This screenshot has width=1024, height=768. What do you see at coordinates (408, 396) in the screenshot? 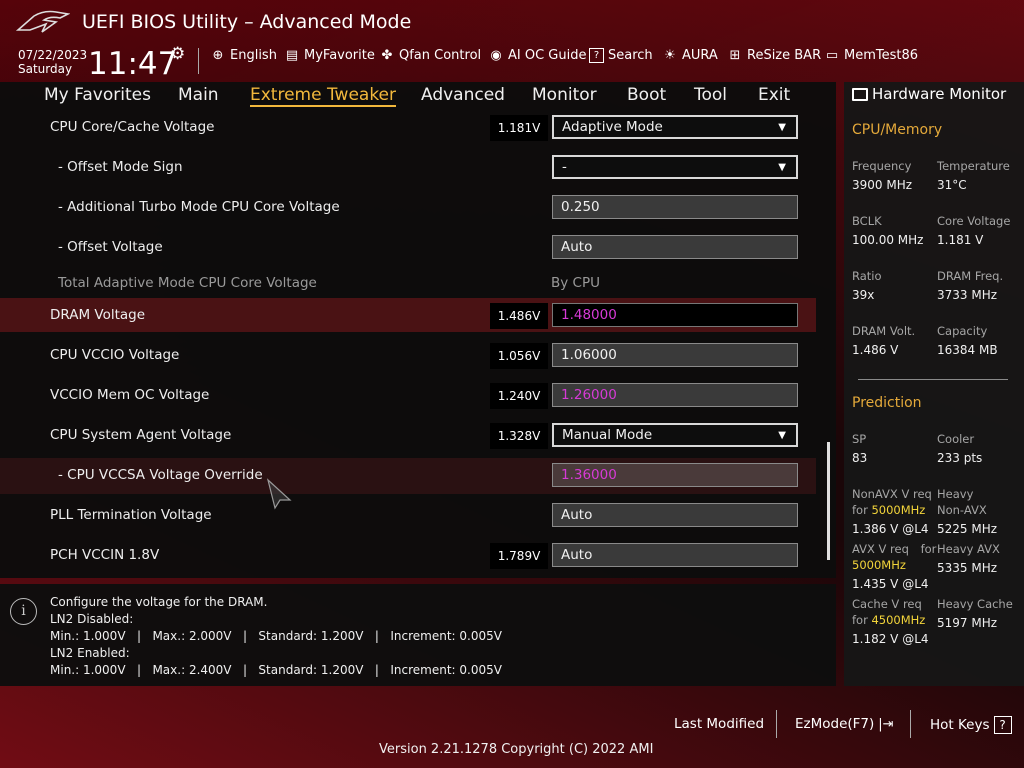
I see `setting-row: VCCIO Mem OC Voltage 1.240V 1.26000` at bounding box center [408, 396].